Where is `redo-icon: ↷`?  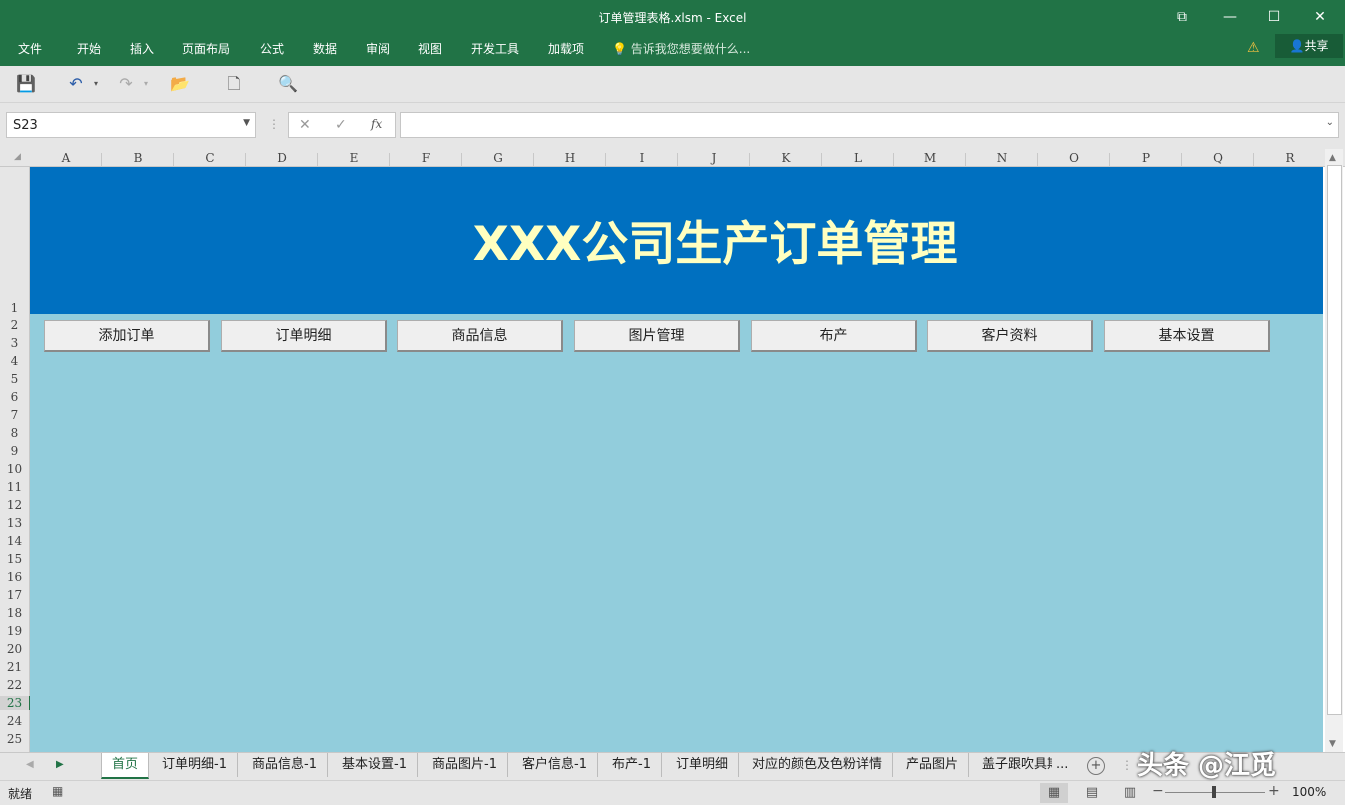 redo-icon: ↷ is located at coordinates (126, 84).